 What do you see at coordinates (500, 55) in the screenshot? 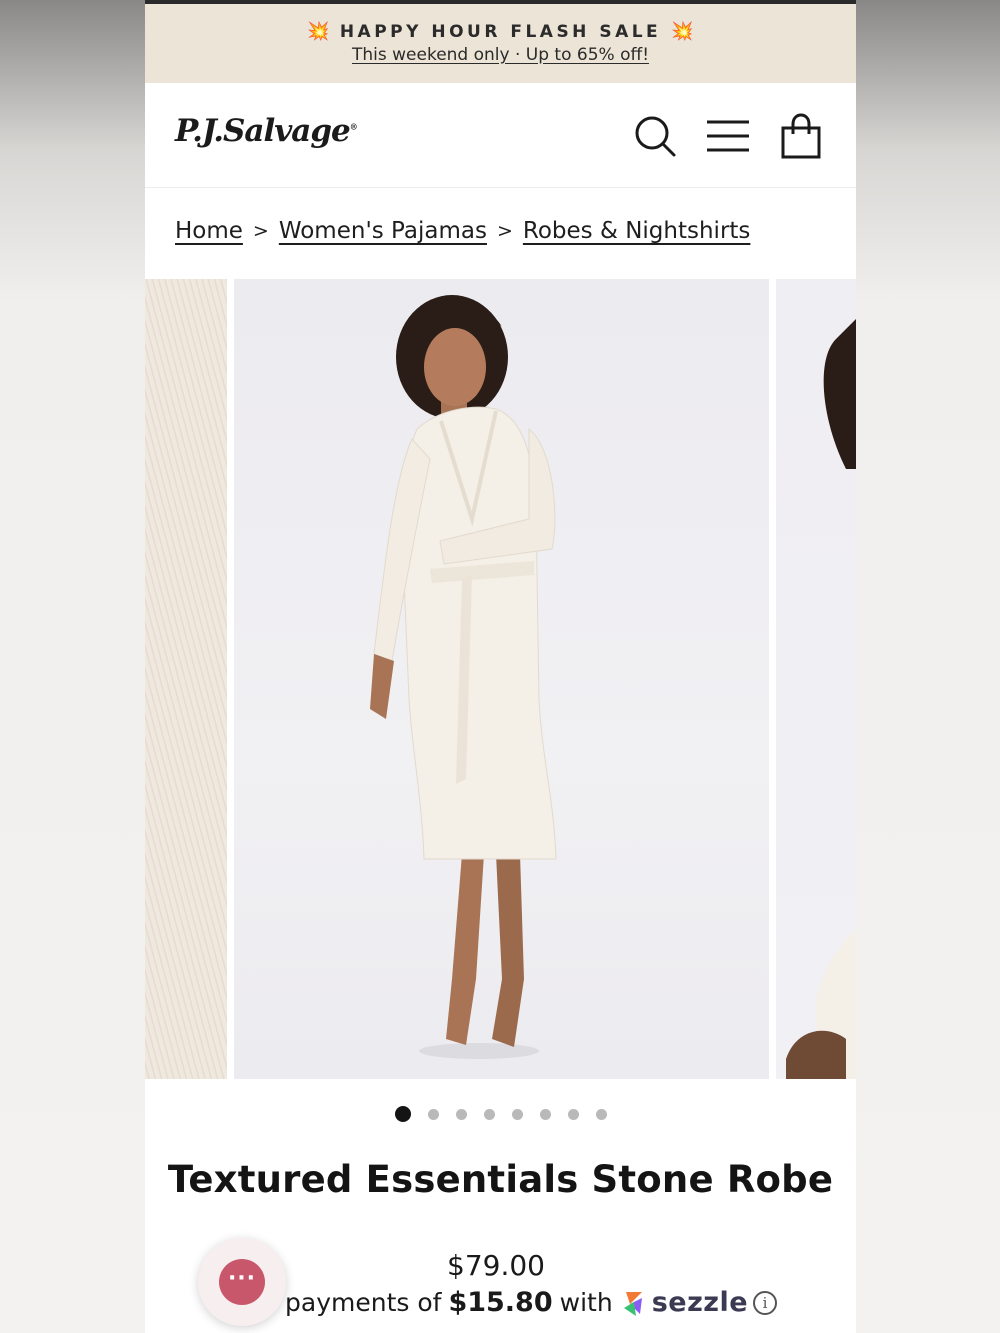
I see `announcement-link: This weekend only · Up to 65% off!` at bounding box center [500, 55].